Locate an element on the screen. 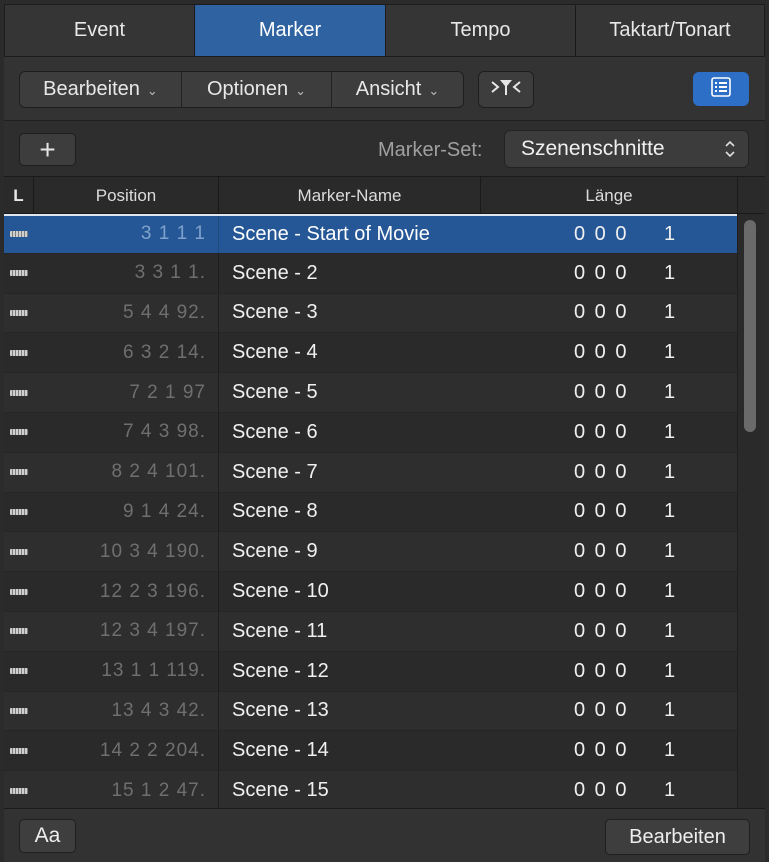 The image size is (769, 862). position-cell: 9 1 4 24. is located at coordinates (126, 512).